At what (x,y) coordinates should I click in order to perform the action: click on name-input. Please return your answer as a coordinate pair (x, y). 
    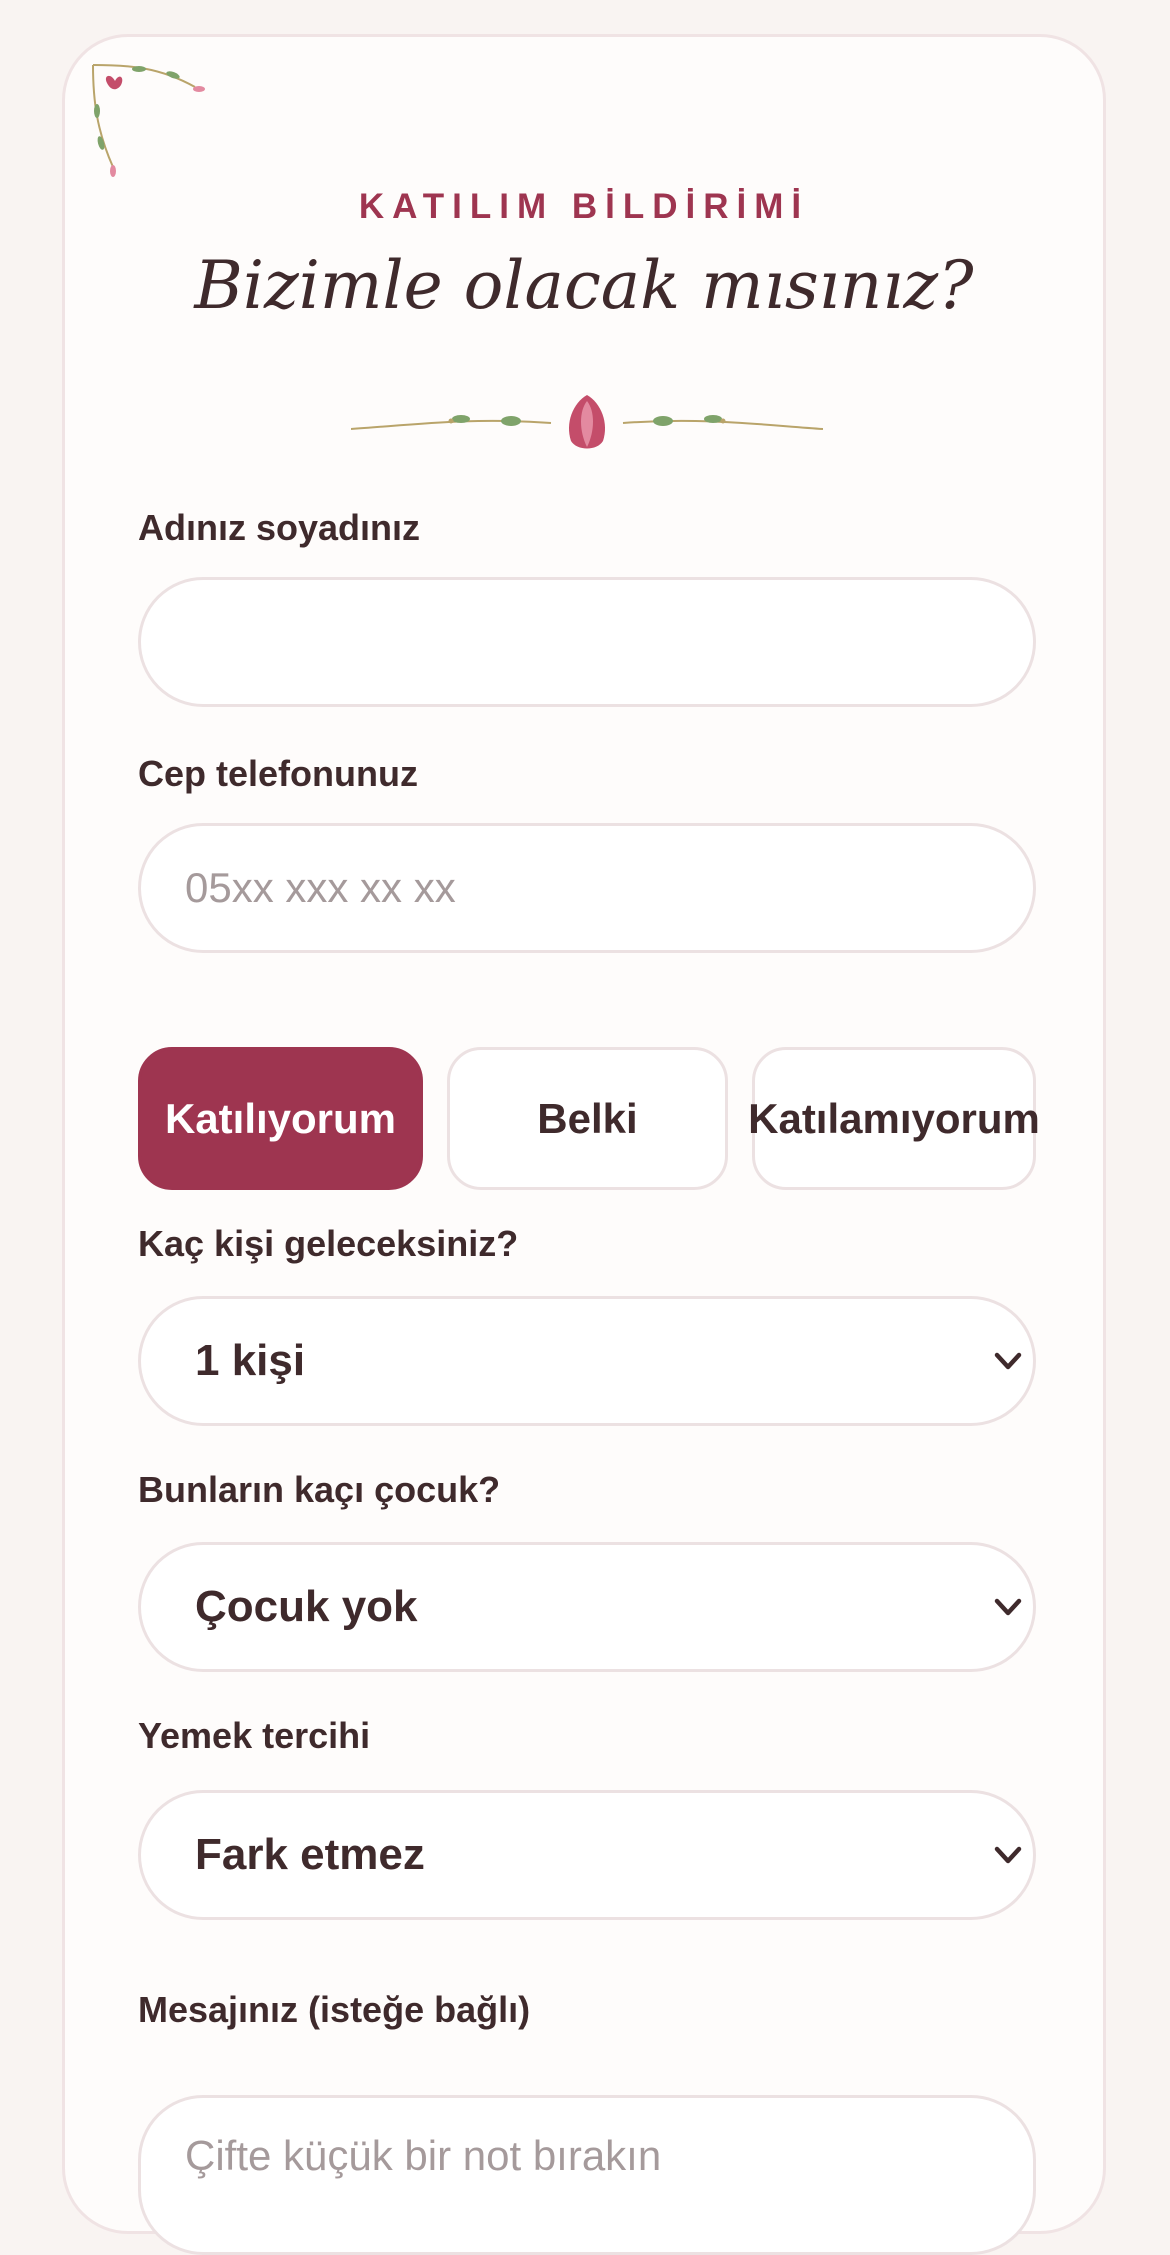
    Looking at the image, I should click on (587, 642).